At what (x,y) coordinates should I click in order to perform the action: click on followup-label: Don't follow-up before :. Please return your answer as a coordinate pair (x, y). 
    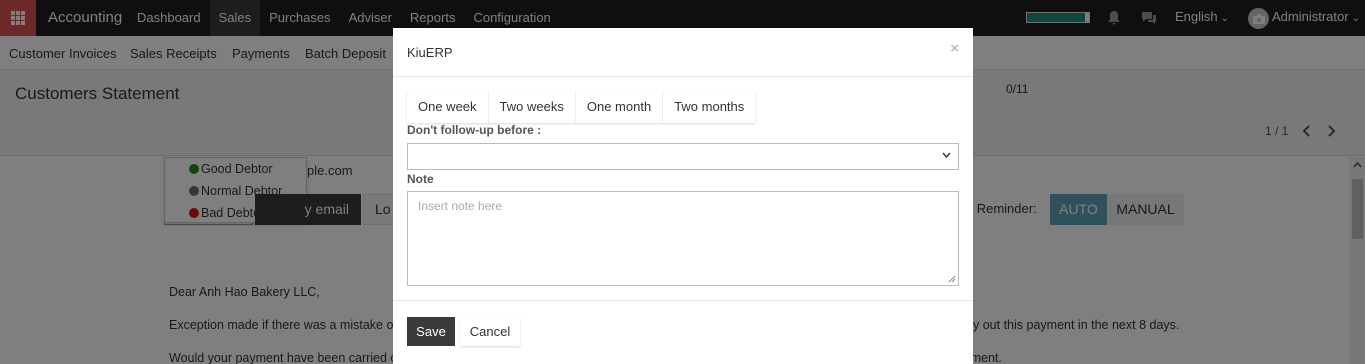
    Looking at the image, I should click on (474, 130).